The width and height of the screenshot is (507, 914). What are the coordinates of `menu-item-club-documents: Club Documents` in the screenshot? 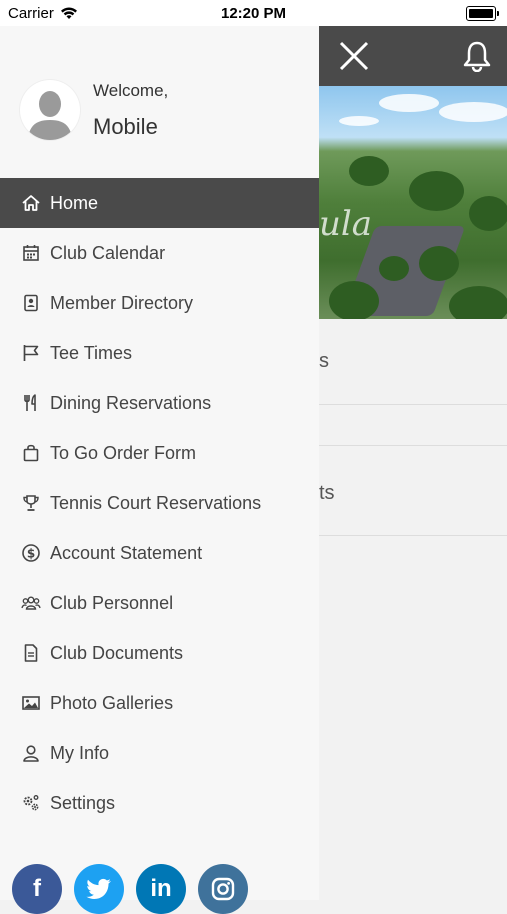 It's located at (159, 653).